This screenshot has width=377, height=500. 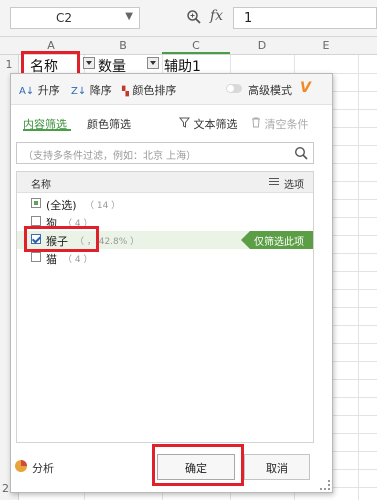 I want to click on list-item-label: 猫, so click(x=51, y=259).